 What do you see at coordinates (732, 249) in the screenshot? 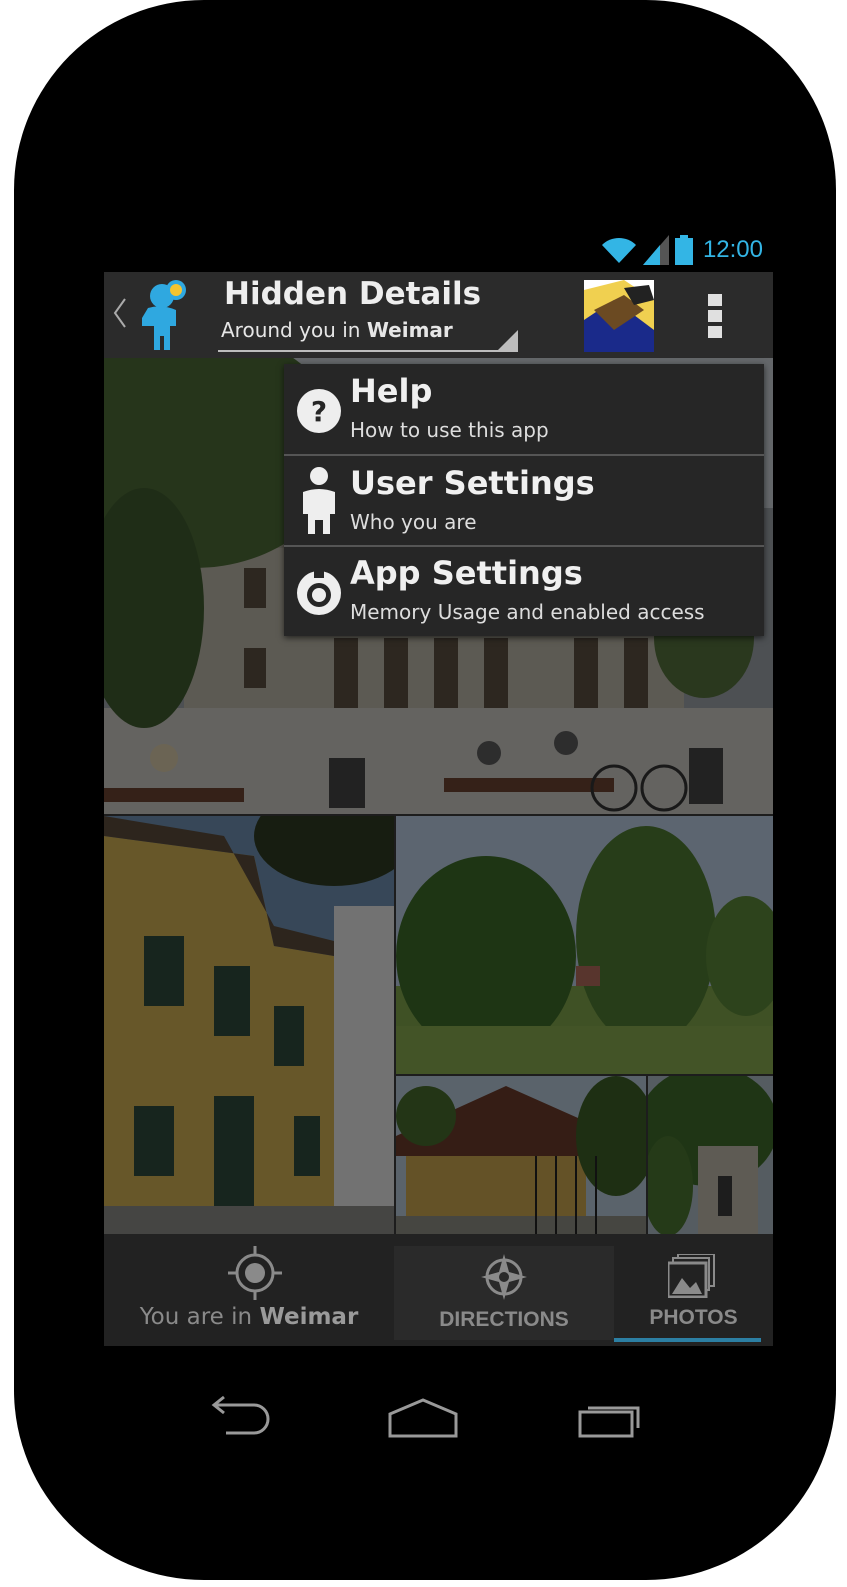
I see `clock: 12:00` at bounding box center [732, 249].